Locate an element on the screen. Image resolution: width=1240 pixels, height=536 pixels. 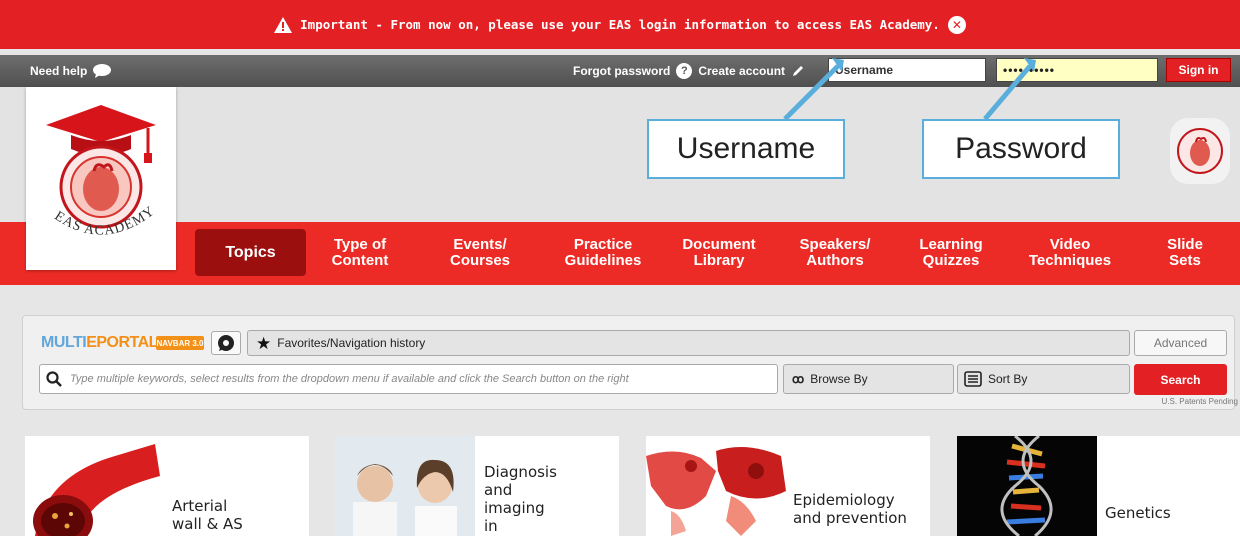
username-callout: Username is located at coordinates (746, 149).